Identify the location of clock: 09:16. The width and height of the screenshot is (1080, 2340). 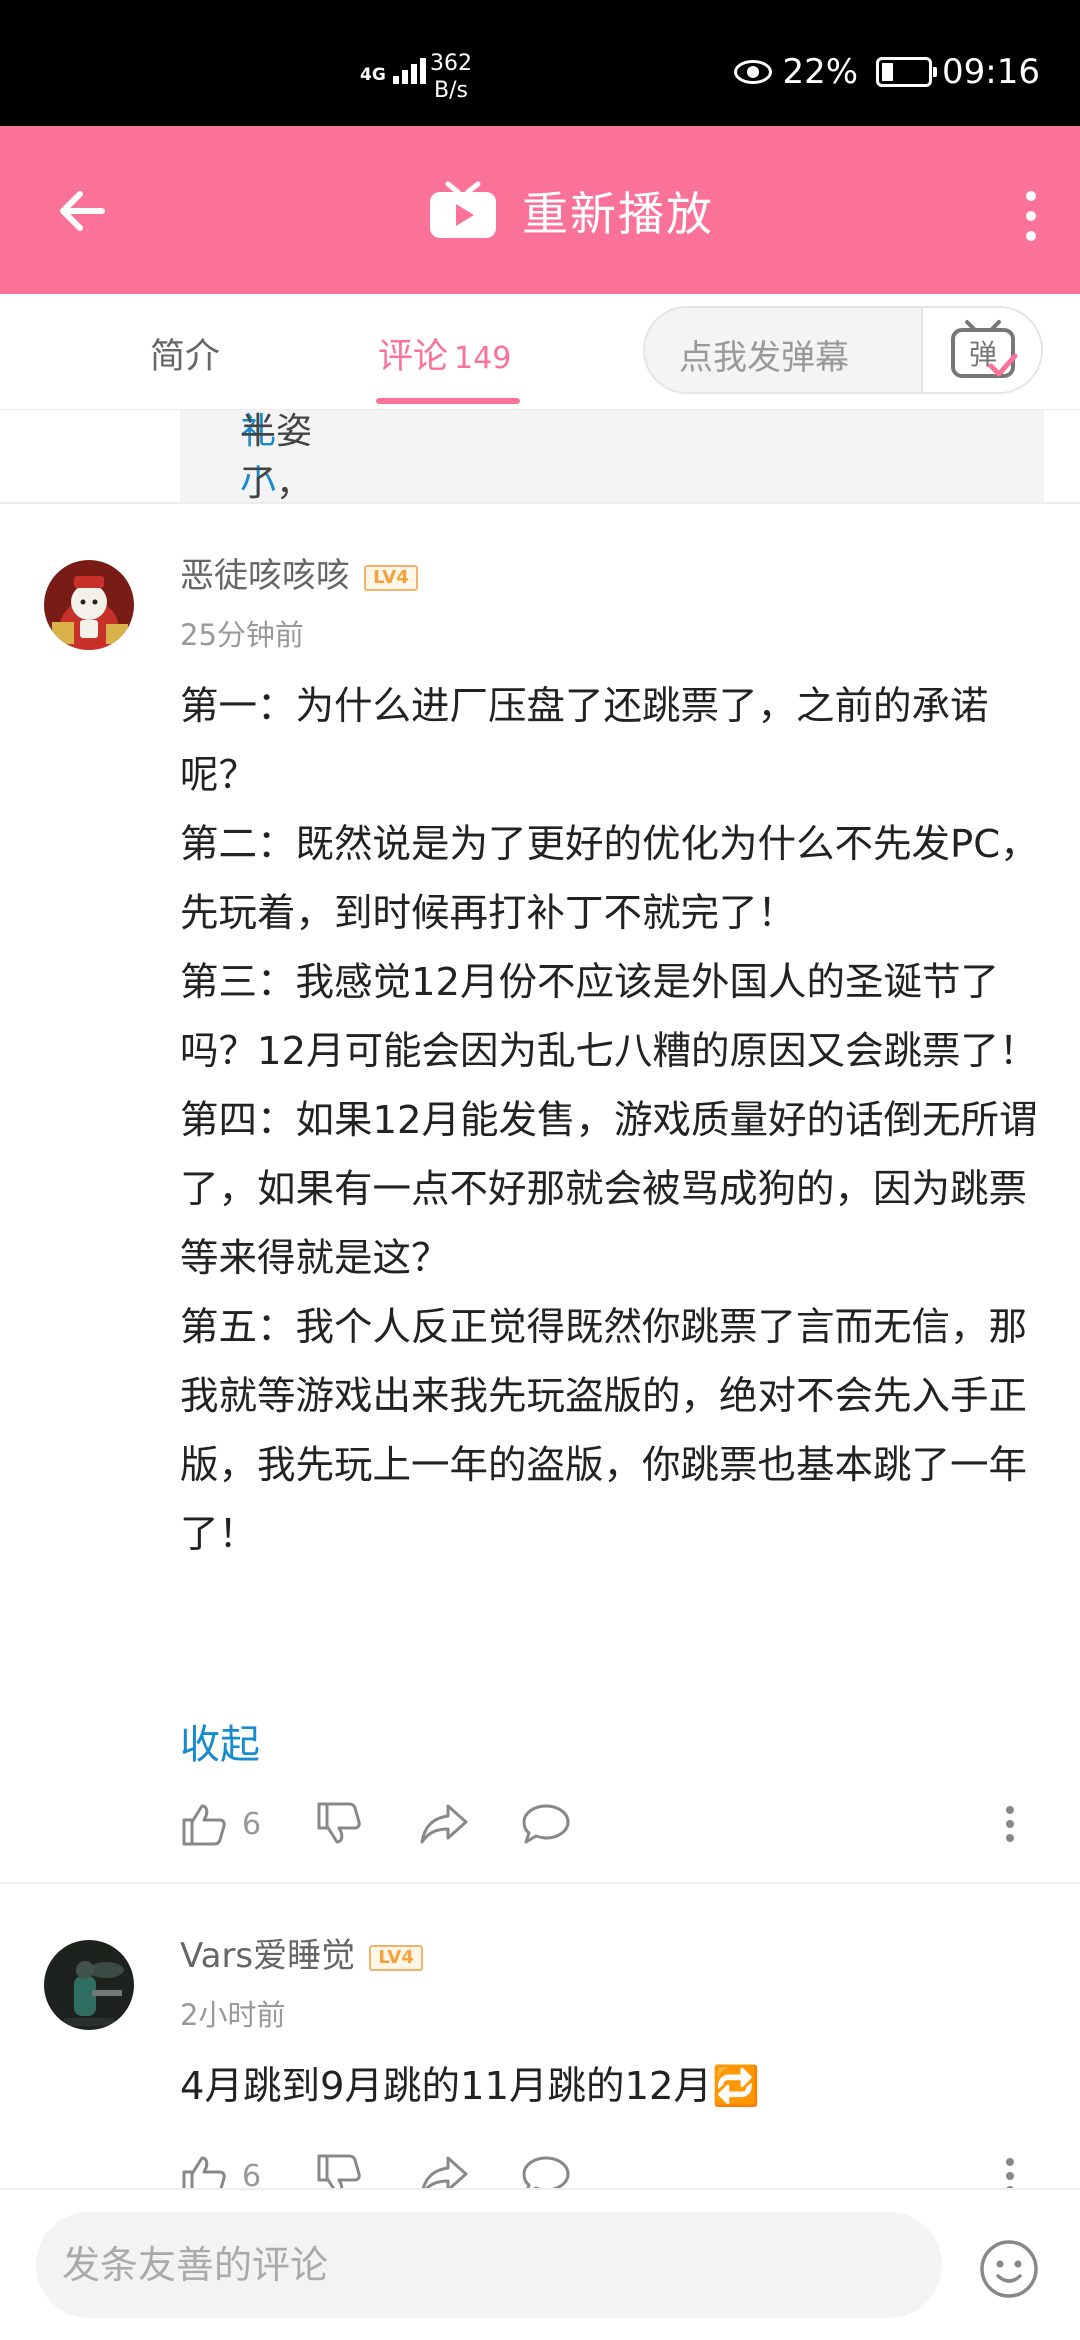
(991, 72).